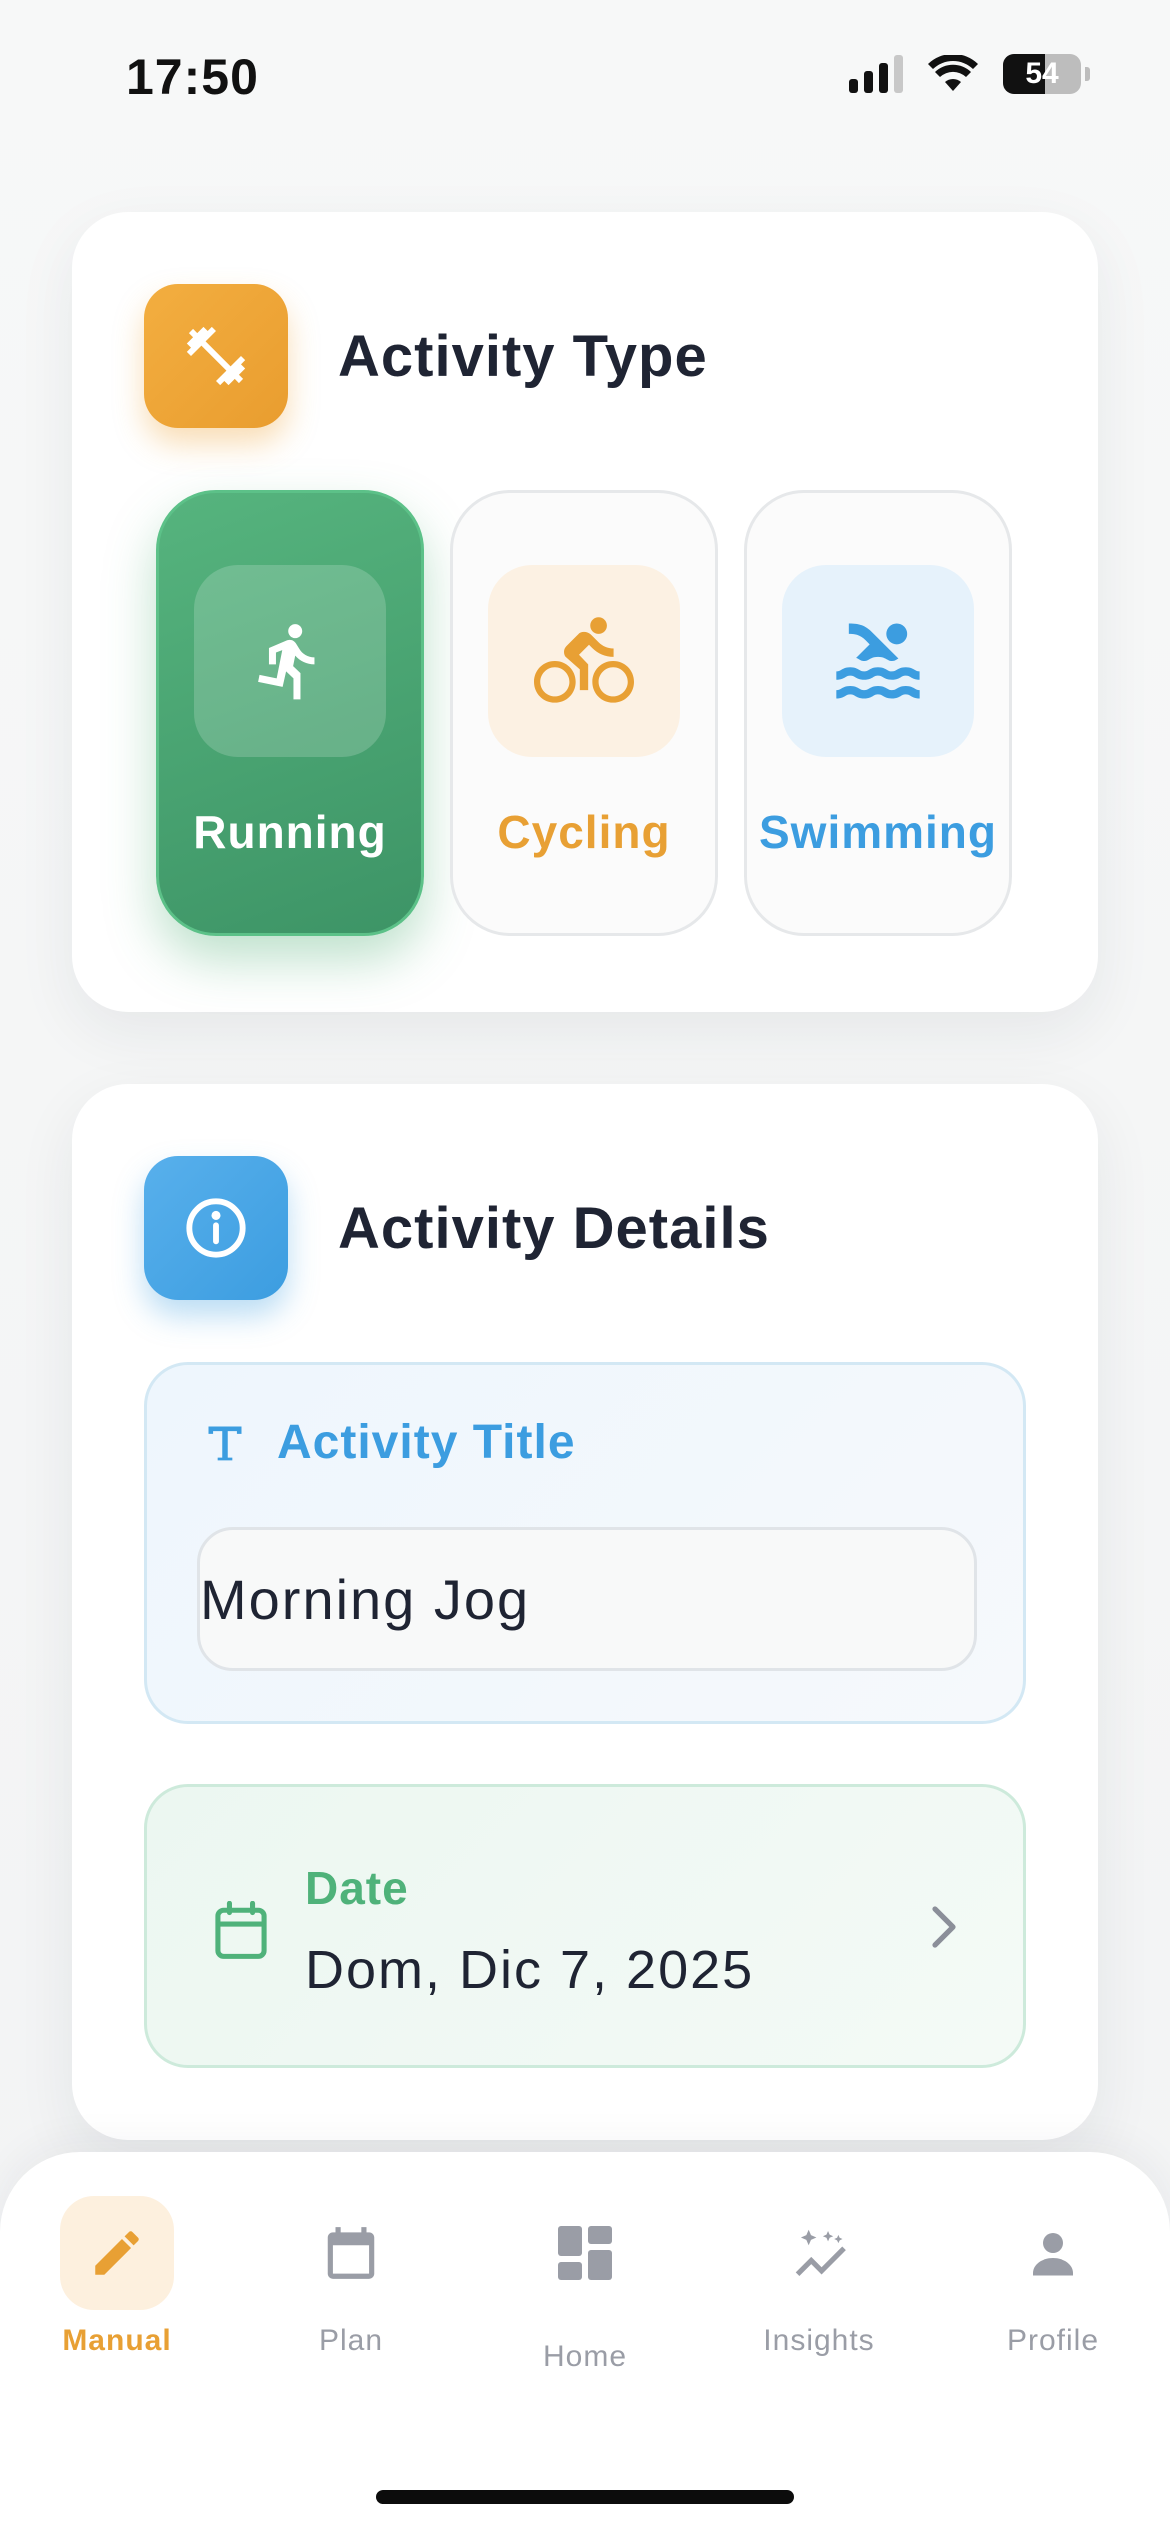 The image size is (1170, 2532). I want to click on swimming-icon, so click(878, 661).